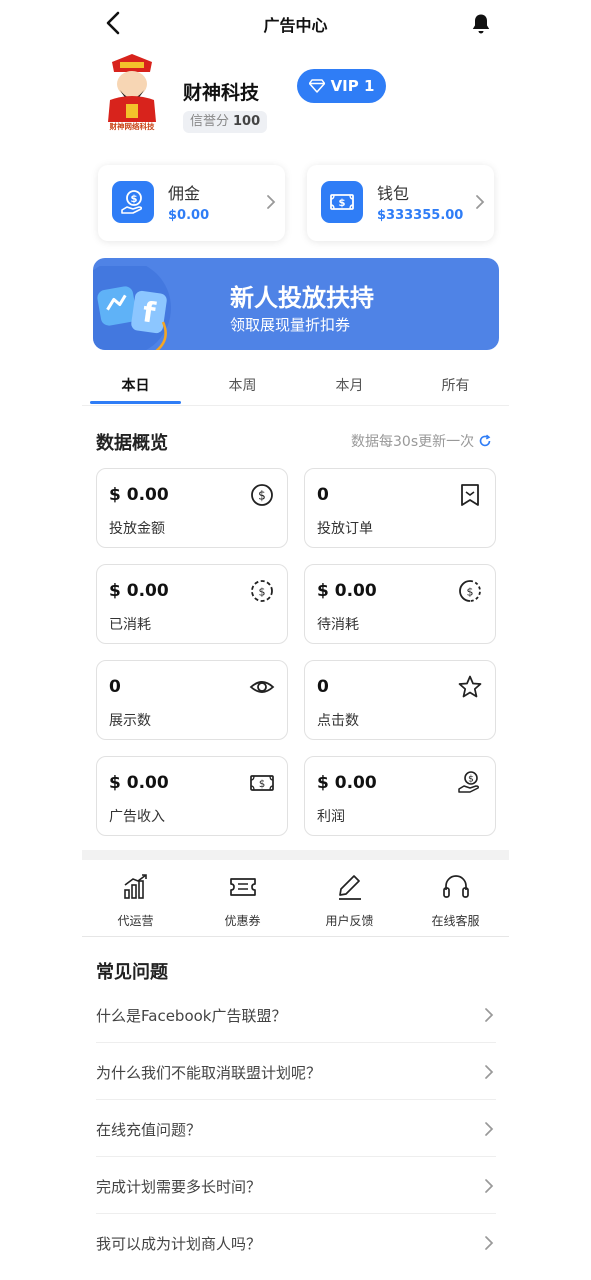  I want to click on tool-managed-operation: 代运营, so click(135, 900).